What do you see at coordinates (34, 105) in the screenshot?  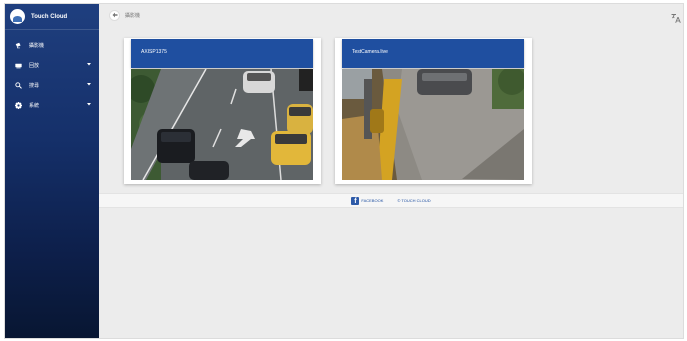 I see `sidebar-item-label: 系統` at bounding box center [34, 105].